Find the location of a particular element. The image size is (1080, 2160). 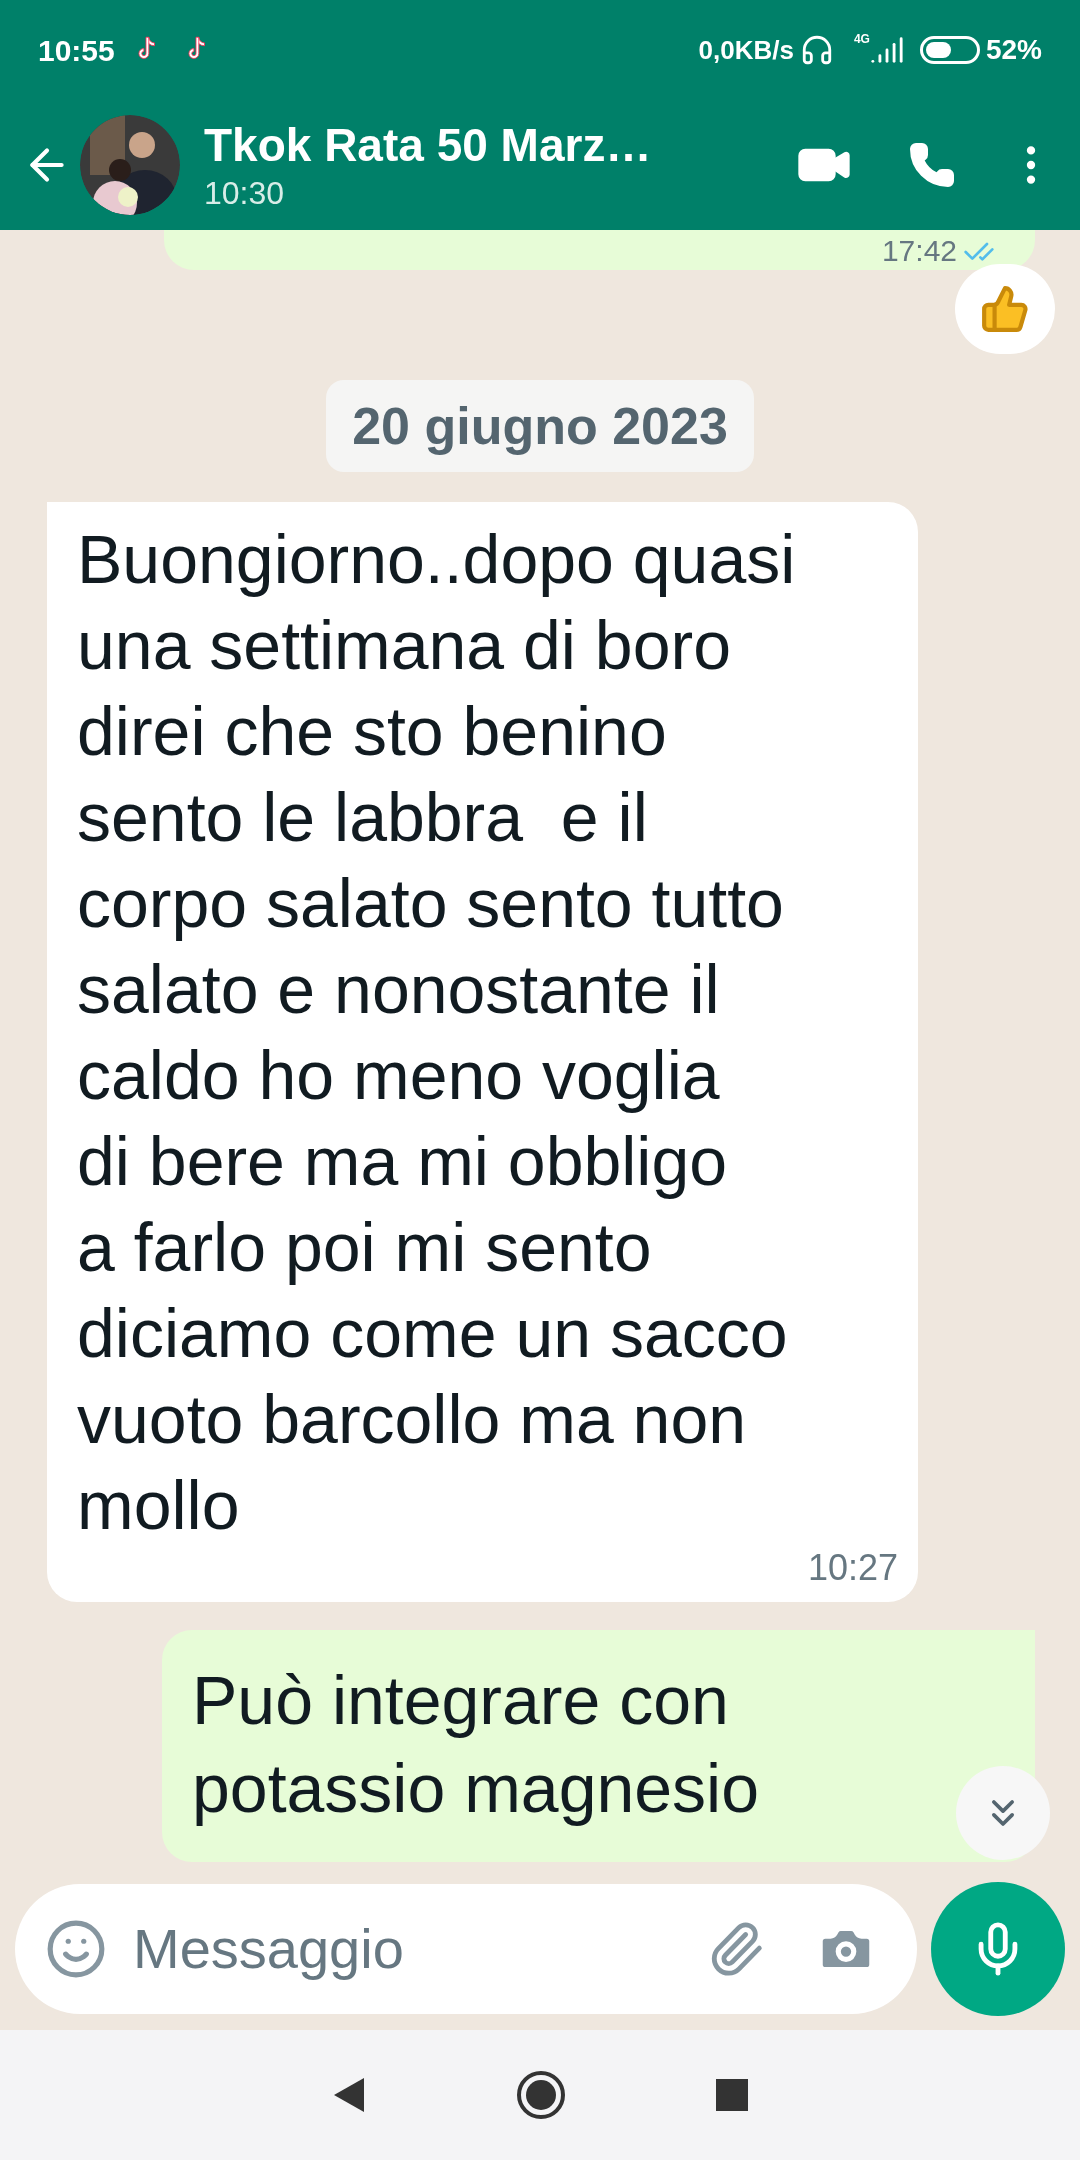

back-nav-icon is located at coordinates (349, 2095).